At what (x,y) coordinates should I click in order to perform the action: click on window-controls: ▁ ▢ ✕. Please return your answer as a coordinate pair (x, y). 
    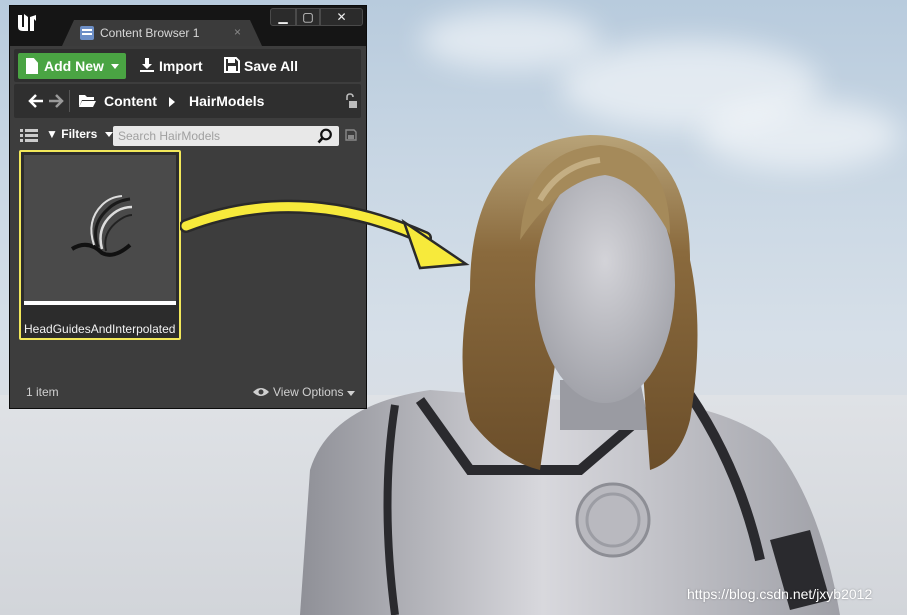
    Looking at the image, I should click on (316, 17).